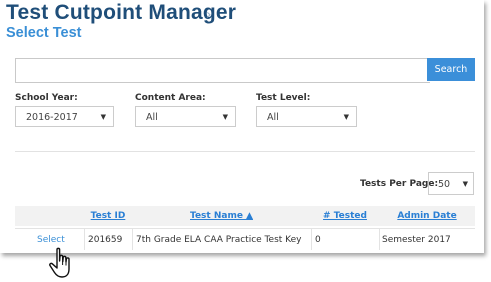 Image resolution: width=491 pixels, height=282 pixels. I want to click on test-level-label: Test Level:, so click(283, 98).